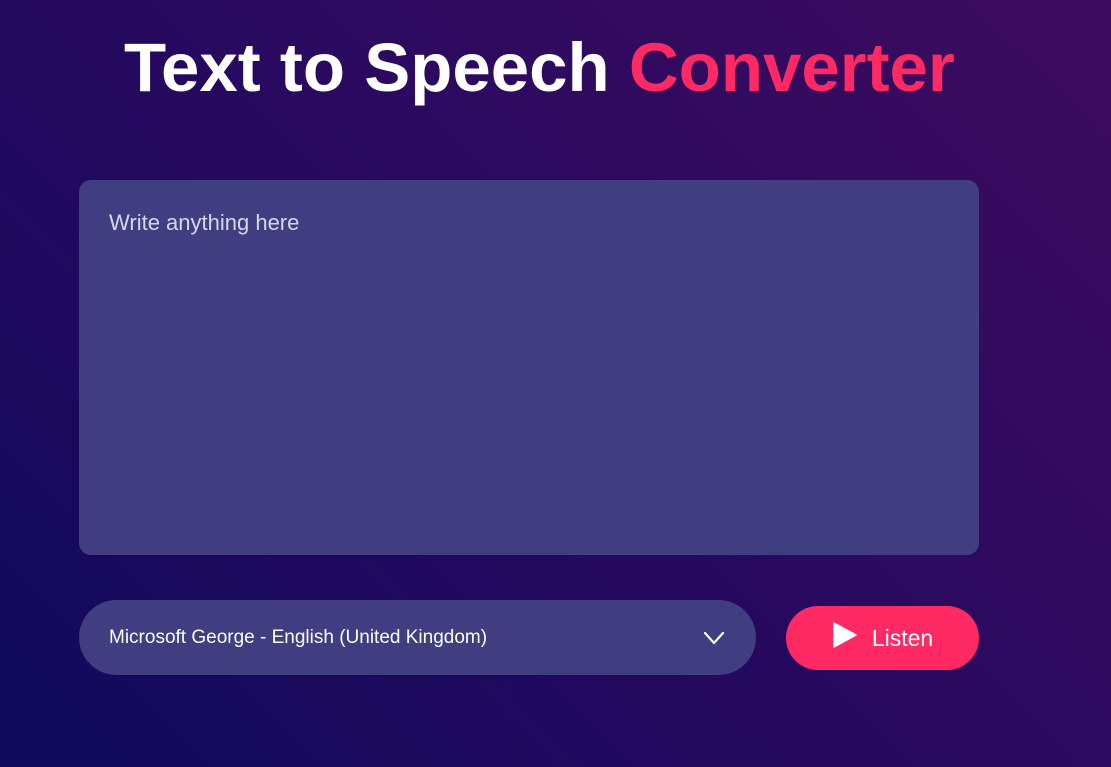 Image resolution: width=1111 pixels, height=767 pixels. What do you see at coordinates (714, 638) in the screenshot?
I see `chevron-down-icon` at bounding box center [714, 638].